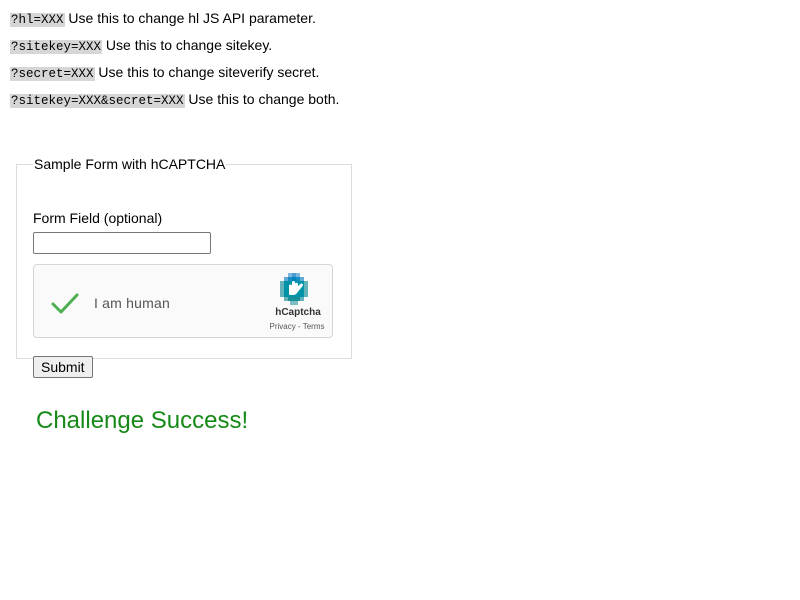  I want to click on form-field-input, so click(122, 243).